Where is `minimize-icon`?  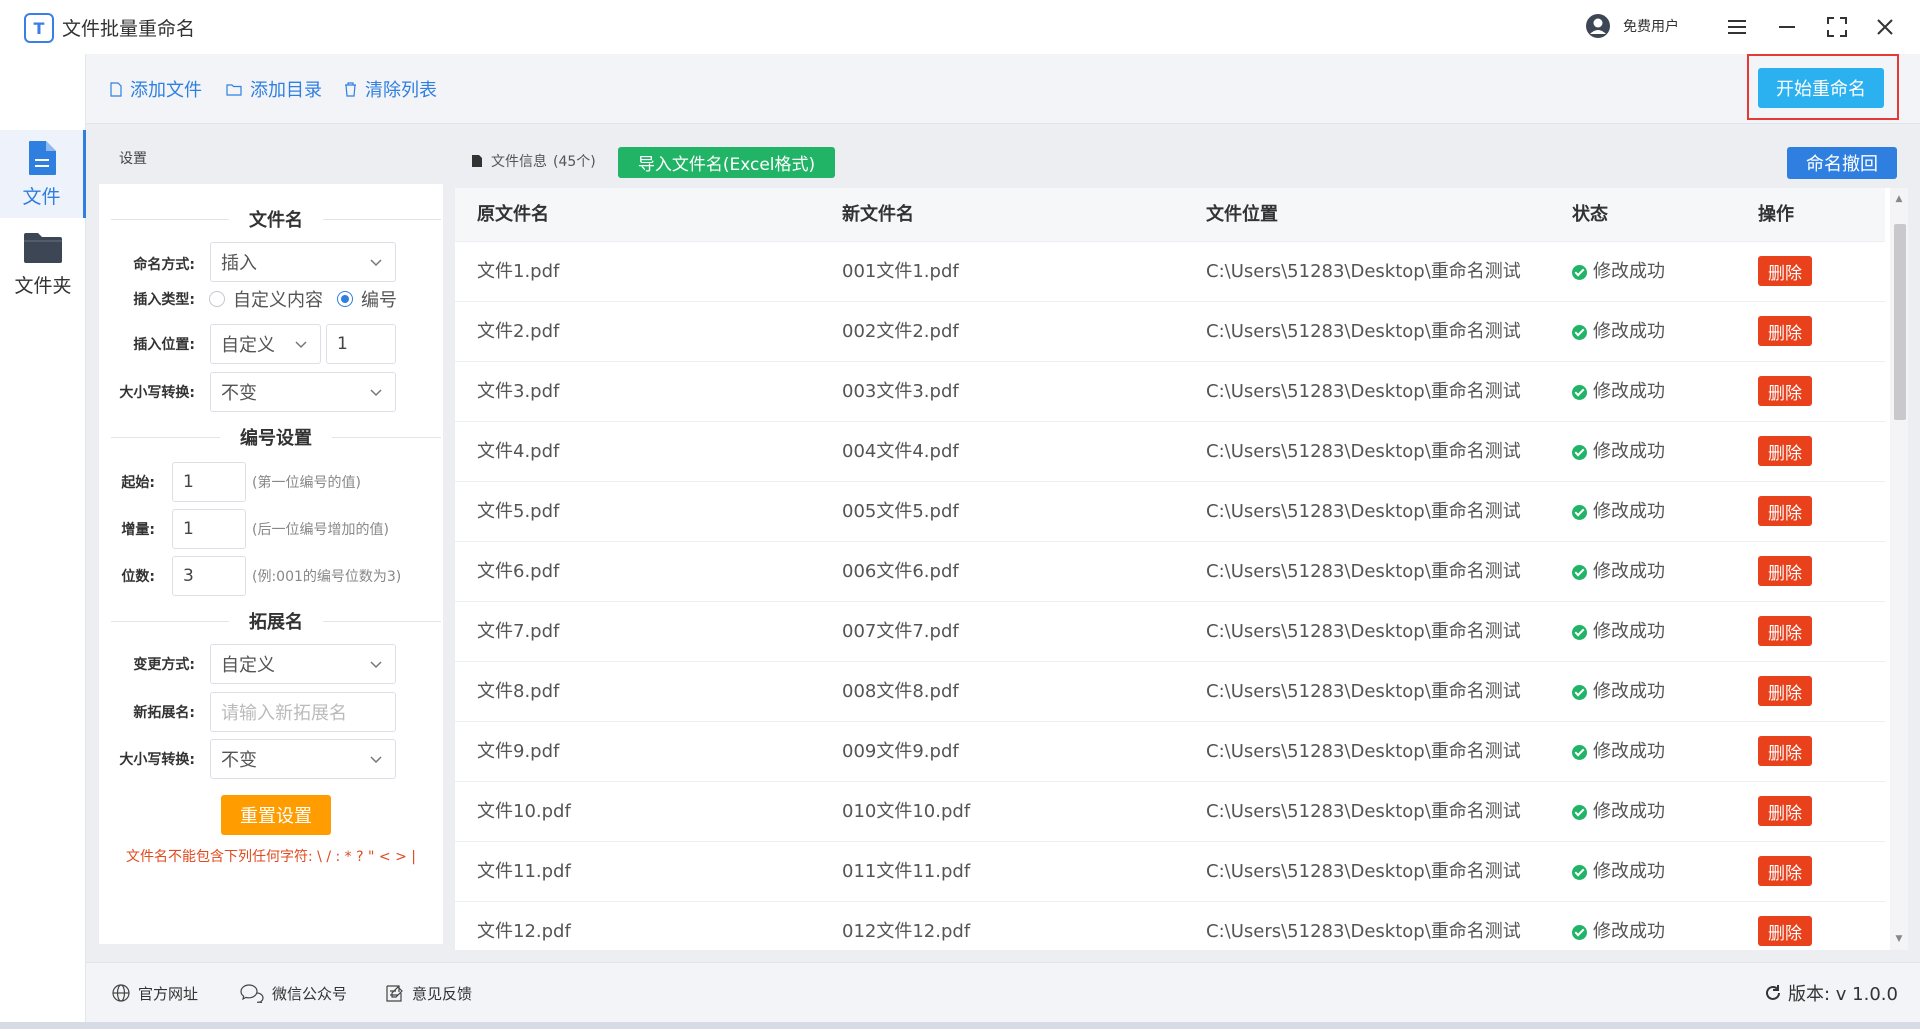
minimize-icon is located at coordinates (1787, 27).